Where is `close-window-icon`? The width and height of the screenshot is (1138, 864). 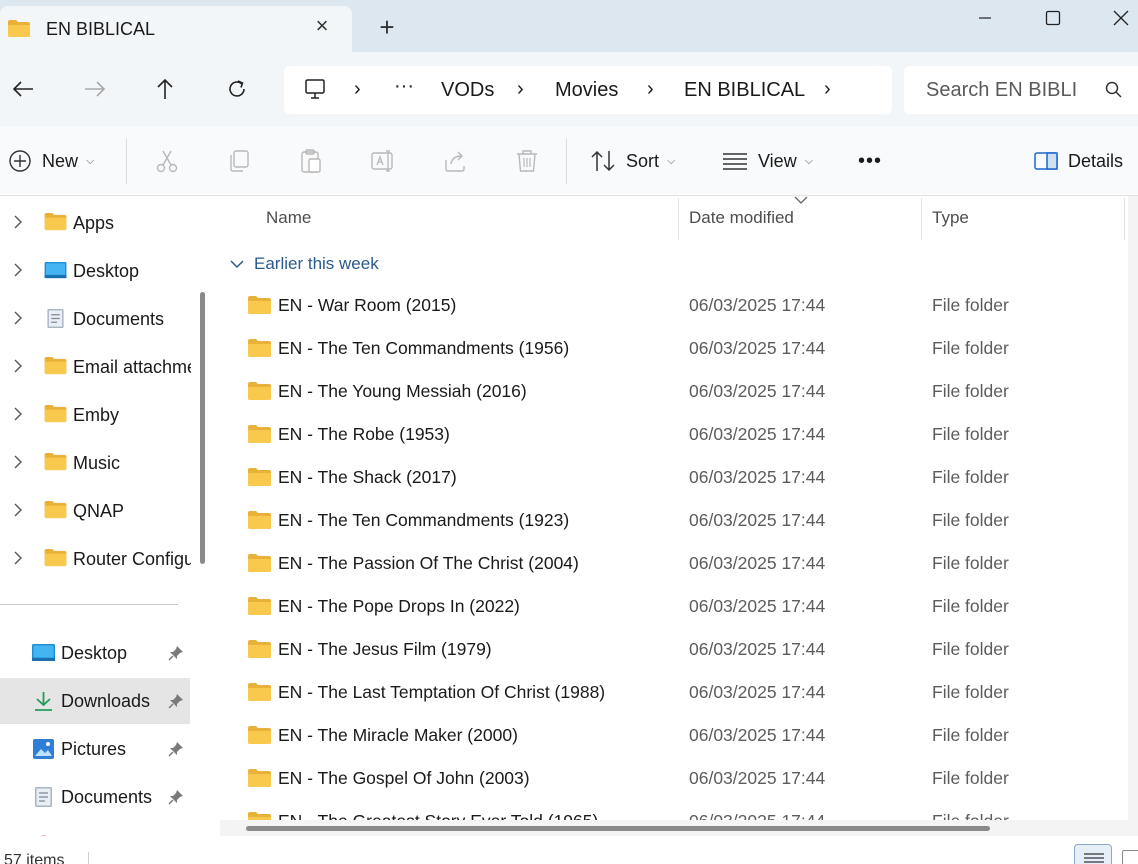 close-window-icon is located at coordinates (1114, 18).